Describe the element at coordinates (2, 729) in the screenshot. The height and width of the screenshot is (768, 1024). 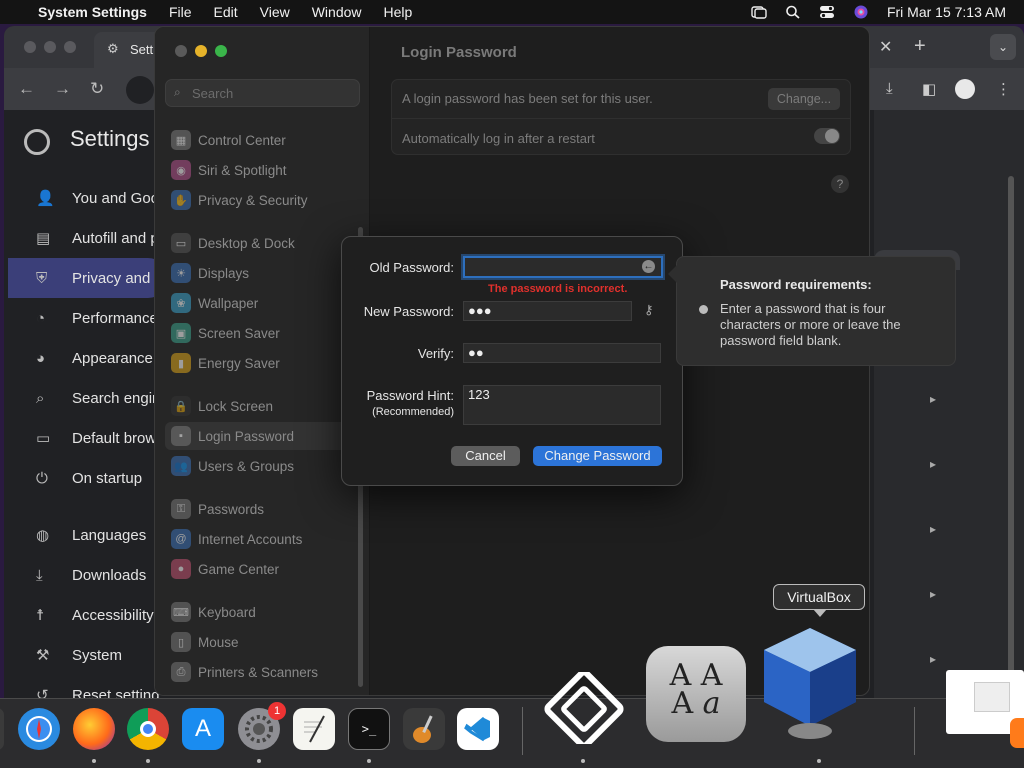
I see `finder-icon` at that location.